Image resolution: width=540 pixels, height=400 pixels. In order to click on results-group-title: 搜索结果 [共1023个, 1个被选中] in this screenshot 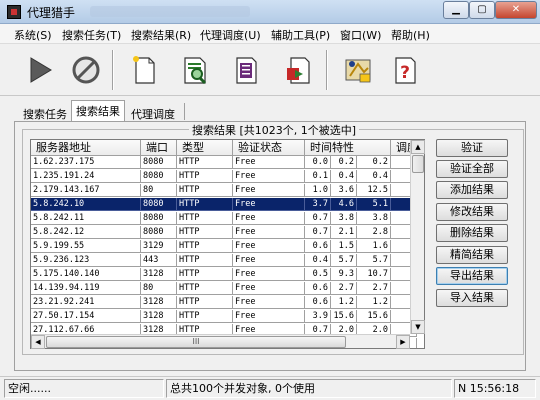, I will do `click(274, 130)`.